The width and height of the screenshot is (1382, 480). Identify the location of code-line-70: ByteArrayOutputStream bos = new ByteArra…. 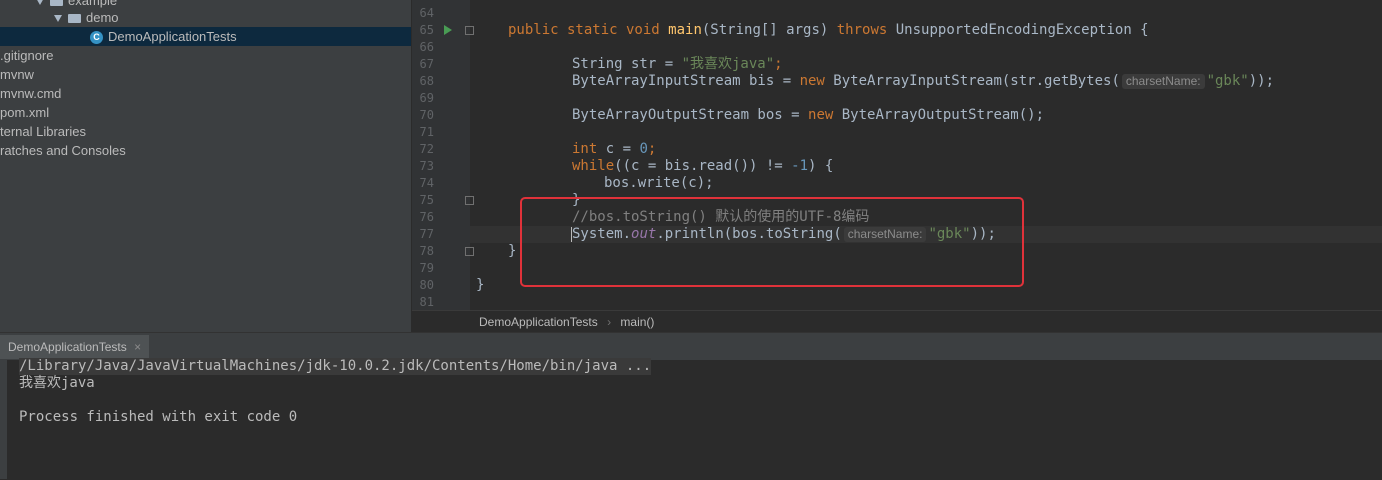
(808, 115).